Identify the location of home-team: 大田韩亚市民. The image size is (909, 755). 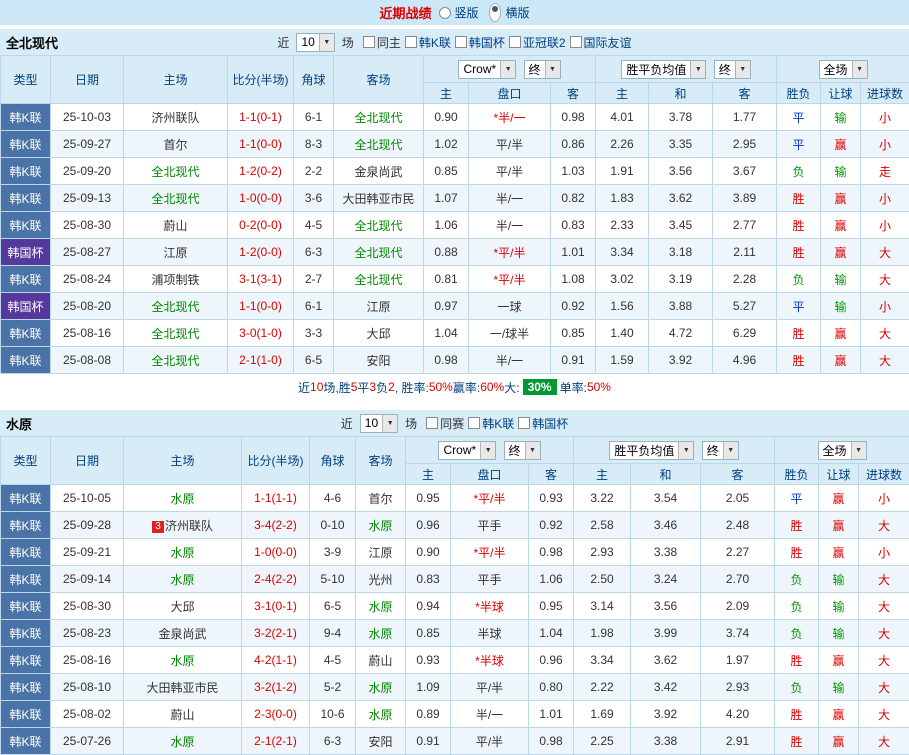
(183, 687).